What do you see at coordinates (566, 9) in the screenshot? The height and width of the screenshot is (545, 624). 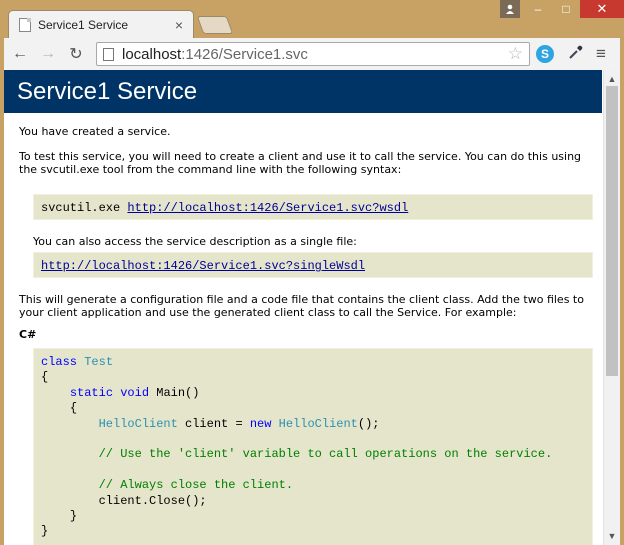 I see `maximize-button: □` at bounding box center [566, 9].